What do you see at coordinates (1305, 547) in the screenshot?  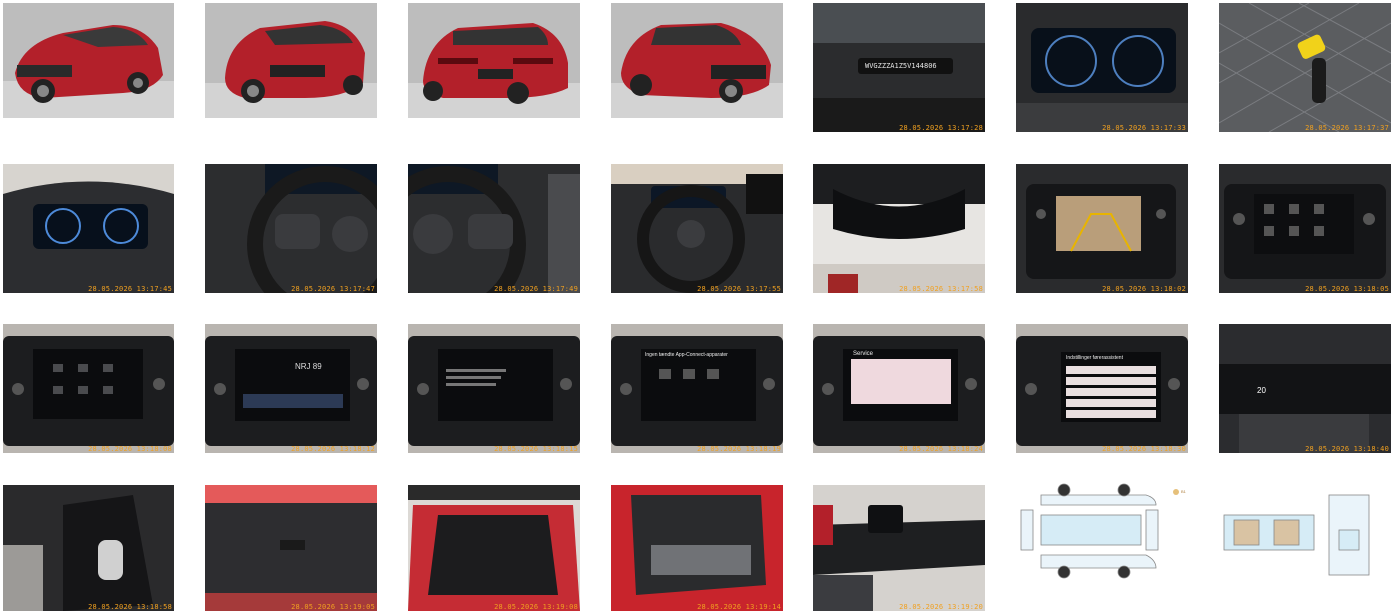 I see `damage-diagram-interior` at bounding box center [1305, 547].